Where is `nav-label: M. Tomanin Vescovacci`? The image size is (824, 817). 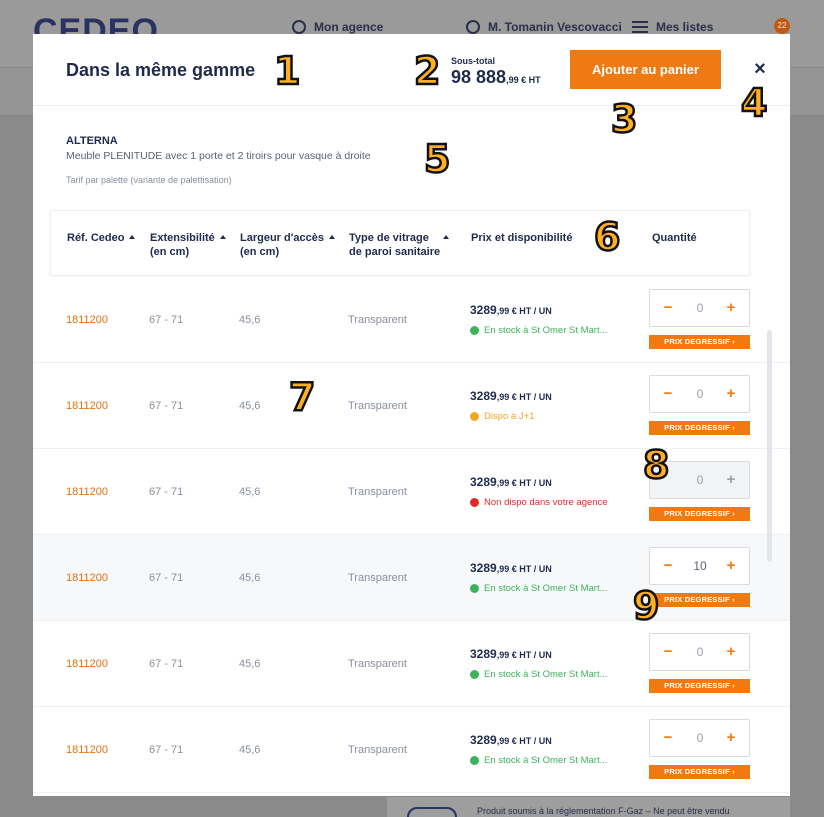
nav-label: M. Tomanin Vescovacci is located at coordinates (555, 27).